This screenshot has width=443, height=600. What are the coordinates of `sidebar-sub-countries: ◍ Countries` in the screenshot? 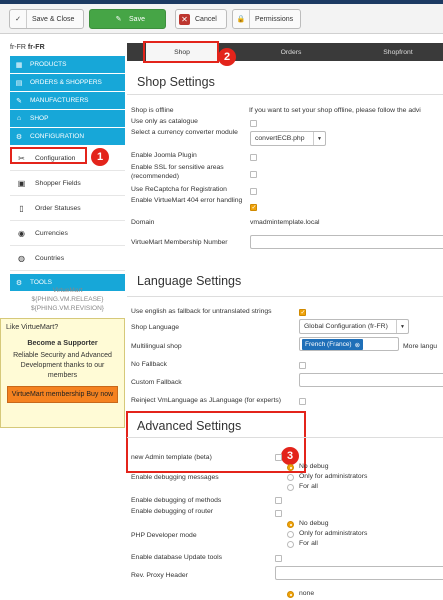 It's located at (67, 258).